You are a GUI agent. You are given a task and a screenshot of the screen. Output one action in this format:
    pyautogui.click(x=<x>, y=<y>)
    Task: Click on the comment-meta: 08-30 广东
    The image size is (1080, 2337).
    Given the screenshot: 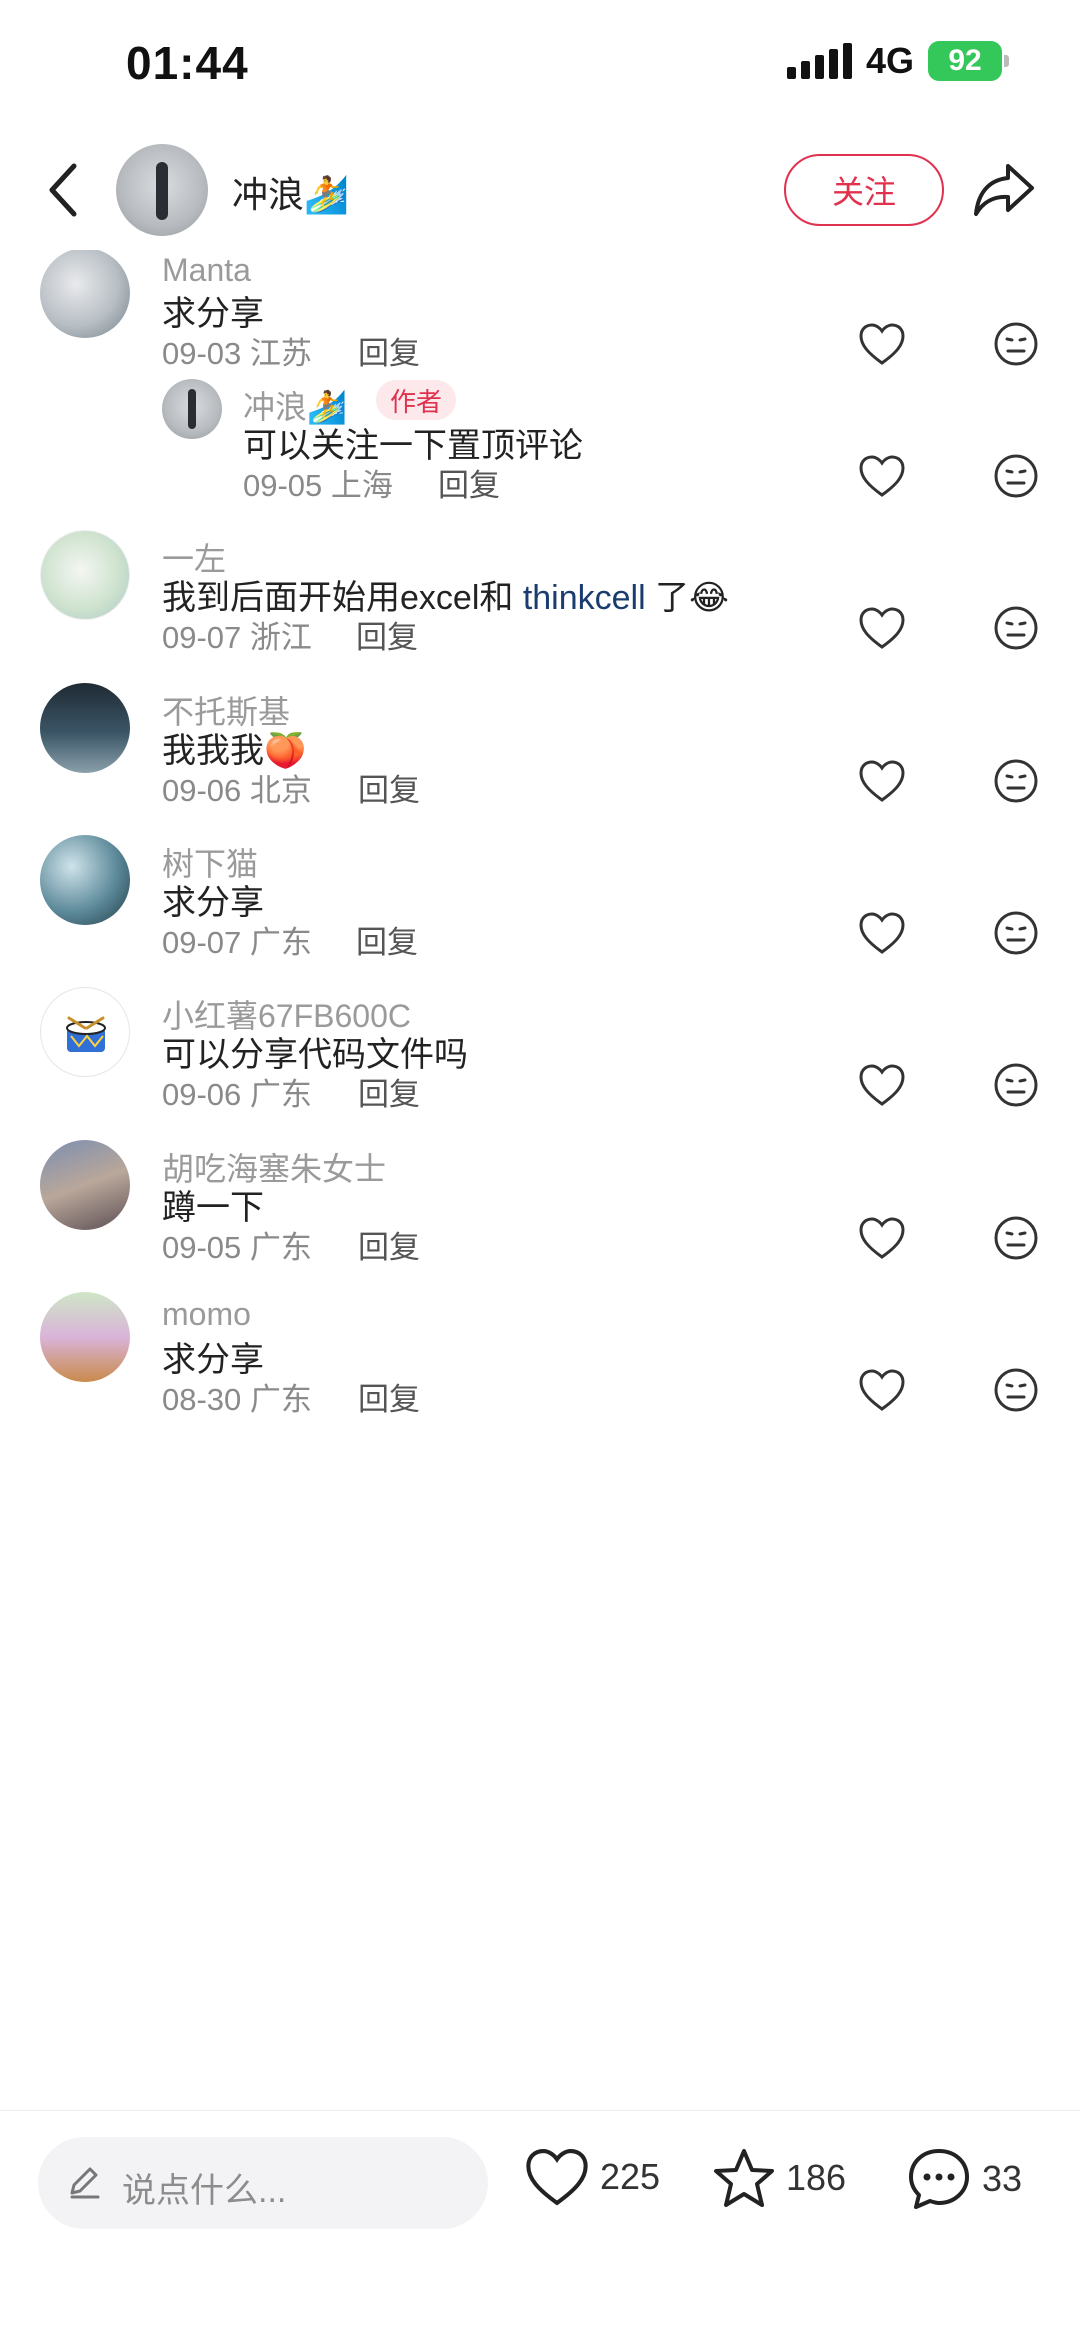 What is the action you would take?
    pyautogui.click(x=237, y=1399)
    